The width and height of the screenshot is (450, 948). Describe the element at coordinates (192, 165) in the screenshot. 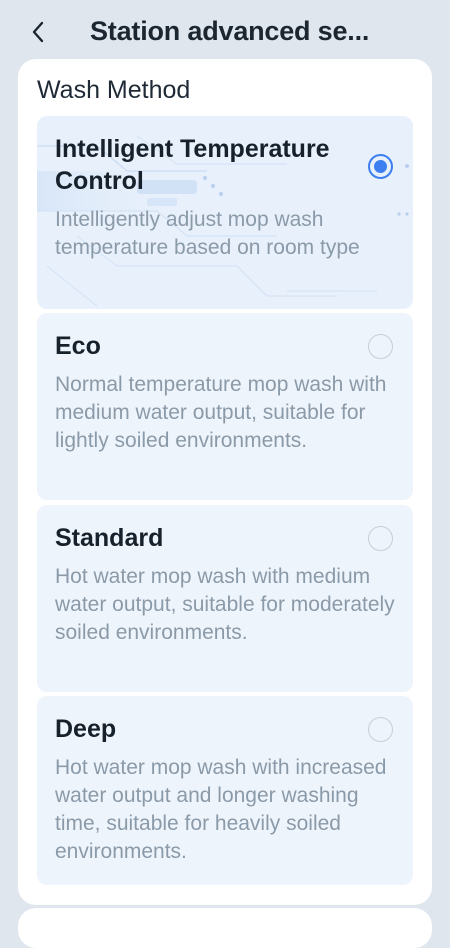

I see `option-title: Intelligent Temperature Control` at that location.